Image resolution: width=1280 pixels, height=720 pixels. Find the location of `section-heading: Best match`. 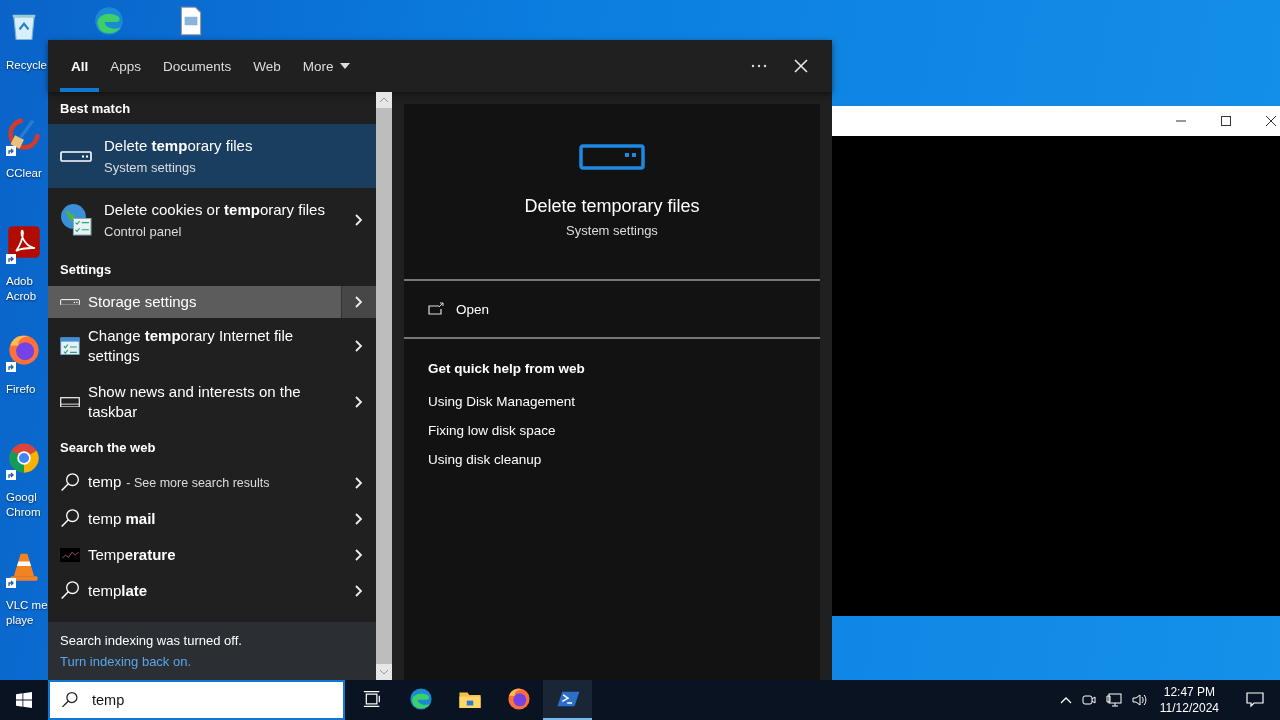

section-heading: Best match is located at coordinates (95, 108).